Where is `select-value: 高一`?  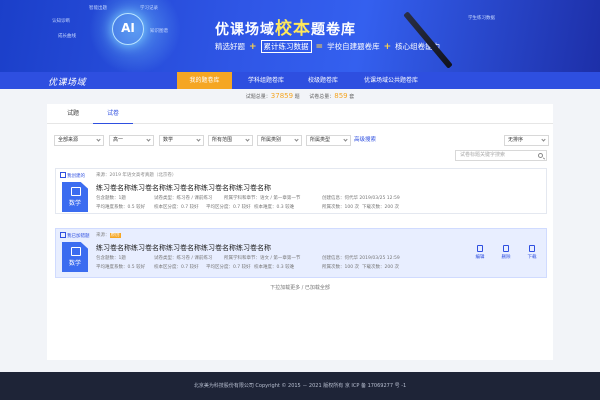 select-value: 高一 is located at coordinates (118, 140).